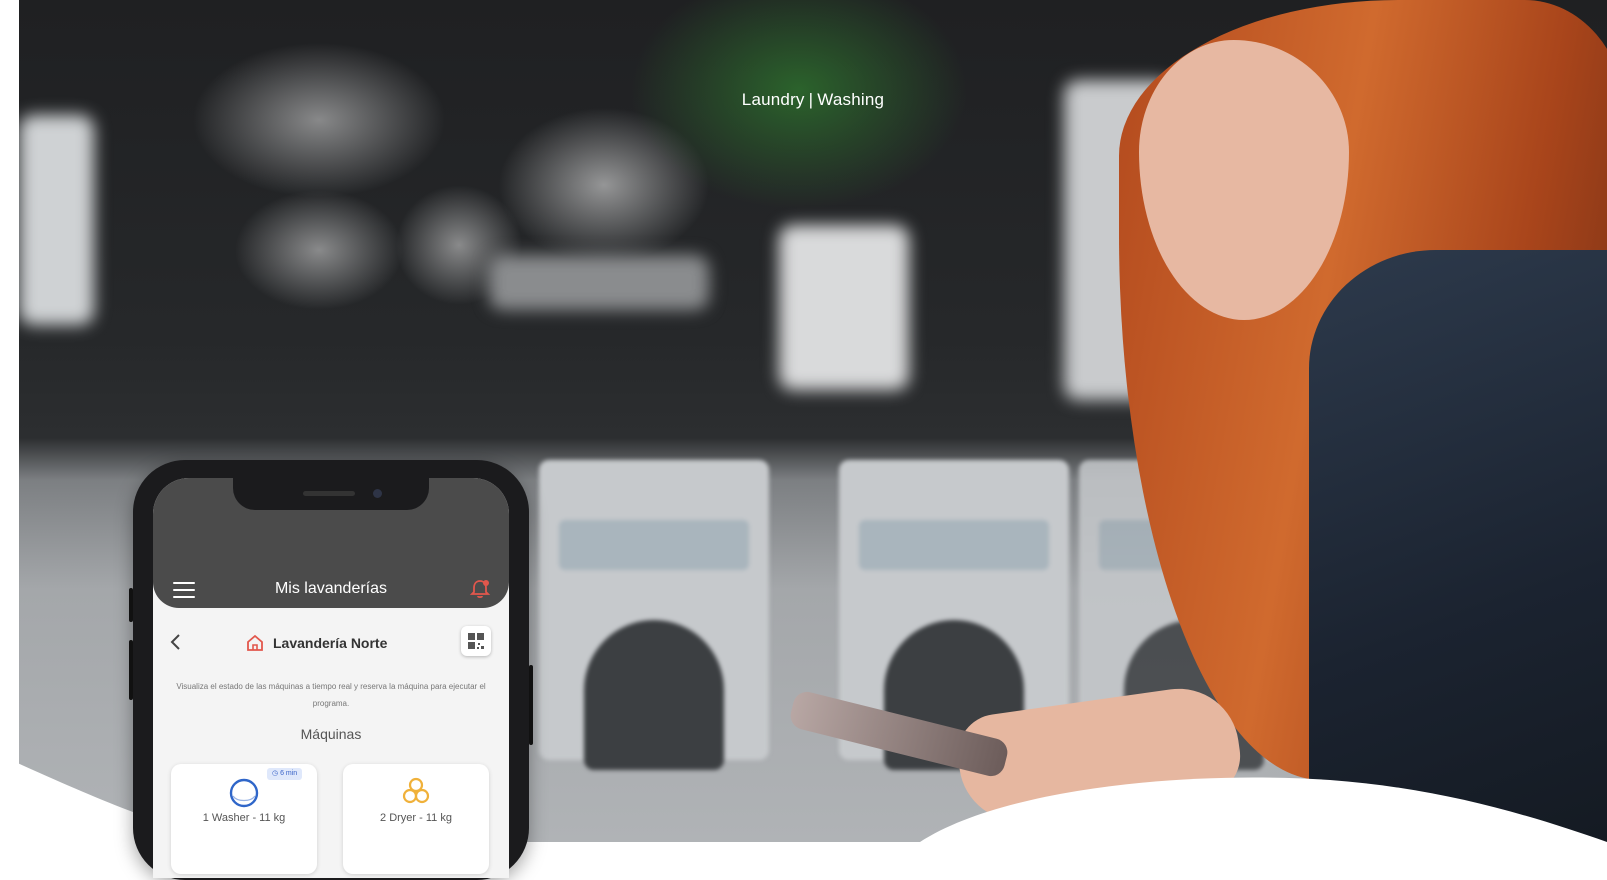 This screenshot has height=880, width=1607. Describe the element at coordinates (331, 494) in the screenshot. I see `phone-notch` at that location.